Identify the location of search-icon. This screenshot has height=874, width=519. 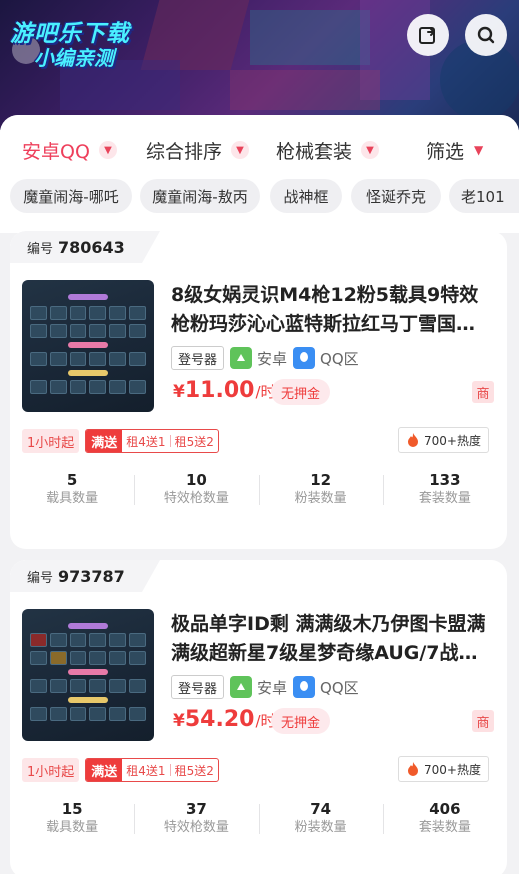
(486, 35).